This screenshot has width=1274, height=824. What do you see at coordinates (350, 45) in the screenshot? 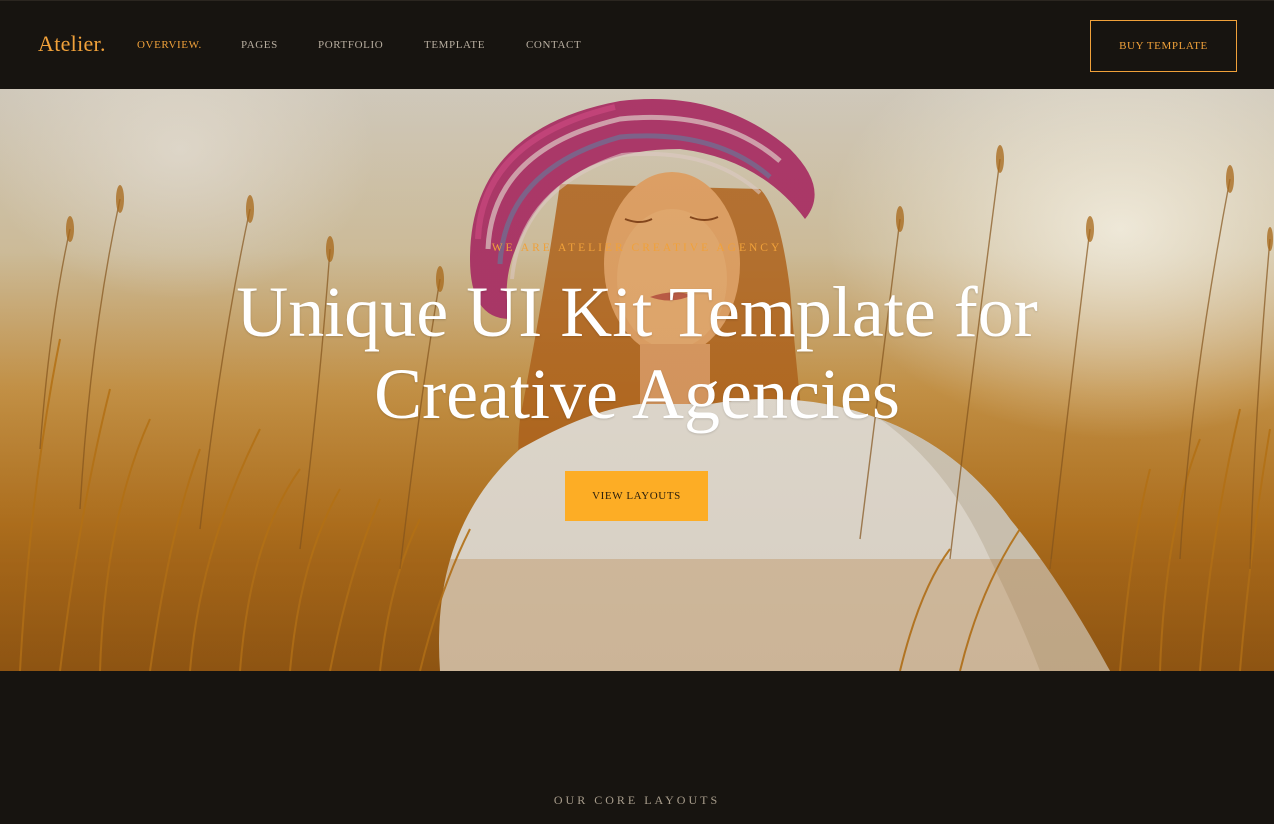
I see `nav-link-portfolio: PORTFOLIO` at bounding box center [350, 45].